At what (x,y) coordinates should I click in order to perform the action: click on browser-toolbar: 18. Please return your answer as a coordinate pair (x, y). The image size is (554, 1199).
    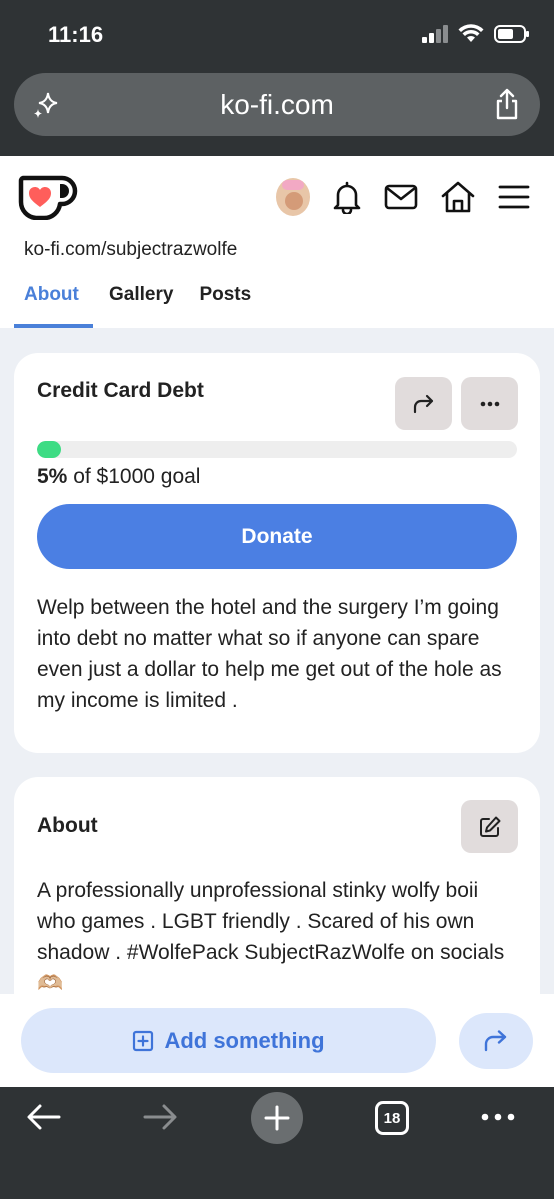
    Looking at the image, I should click on (277, 1143).